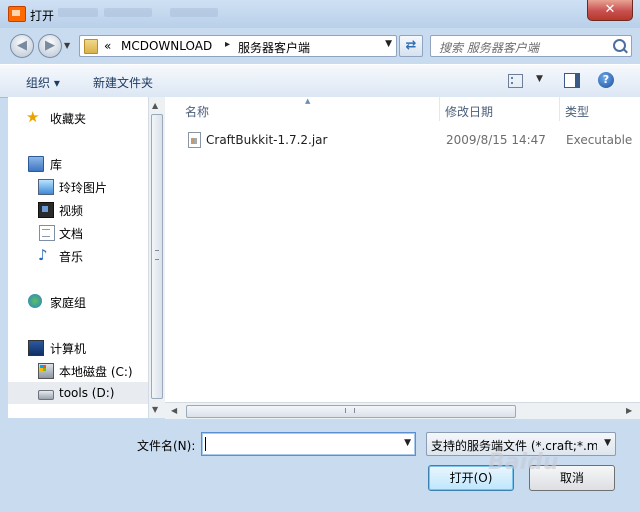 The width and height of the screenshot is (640, 512). What do you see at coordinates (205, 444) in the screenshot?
I see `text-caret` at bounding box center [205, 444].